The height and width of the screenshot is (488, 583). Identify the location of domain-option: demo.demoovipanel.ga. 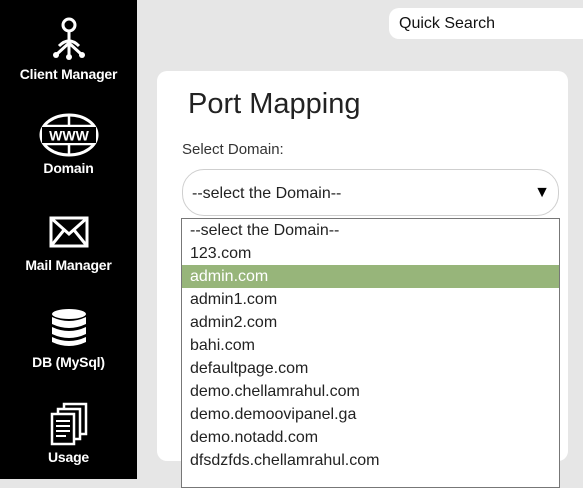
(370, 414).